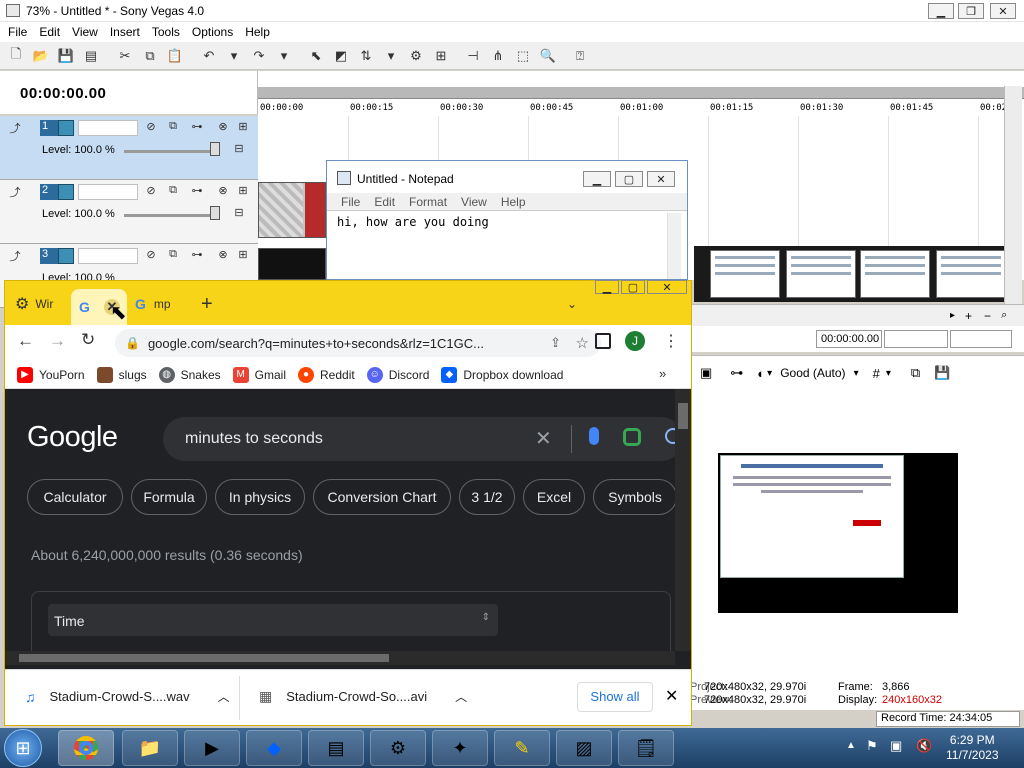  I want to click on taskbar-vegas-icon: ✦, so click(460, 748).